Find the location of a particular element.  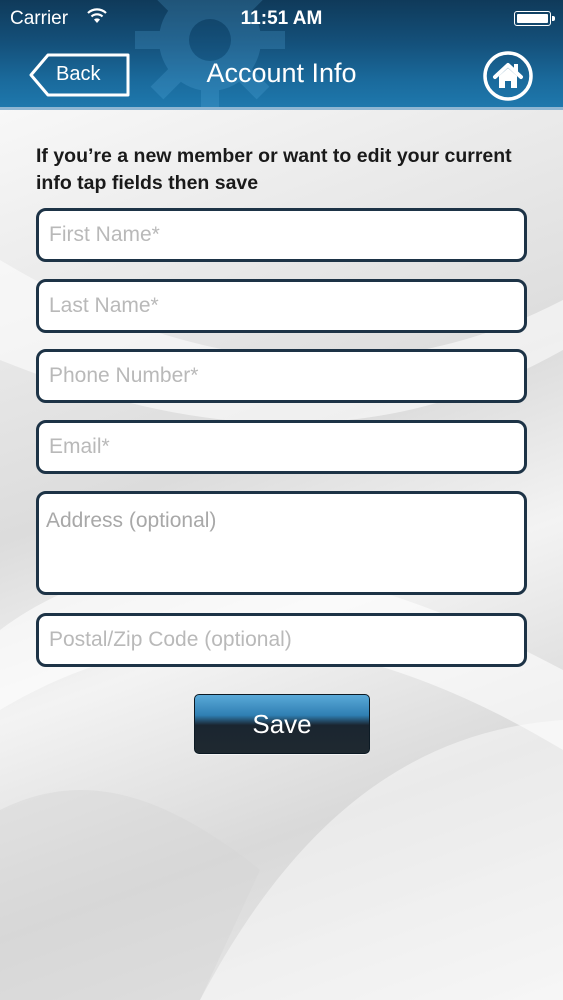

address-placeholder: Address (optional) is located at coordinates (131, 520).